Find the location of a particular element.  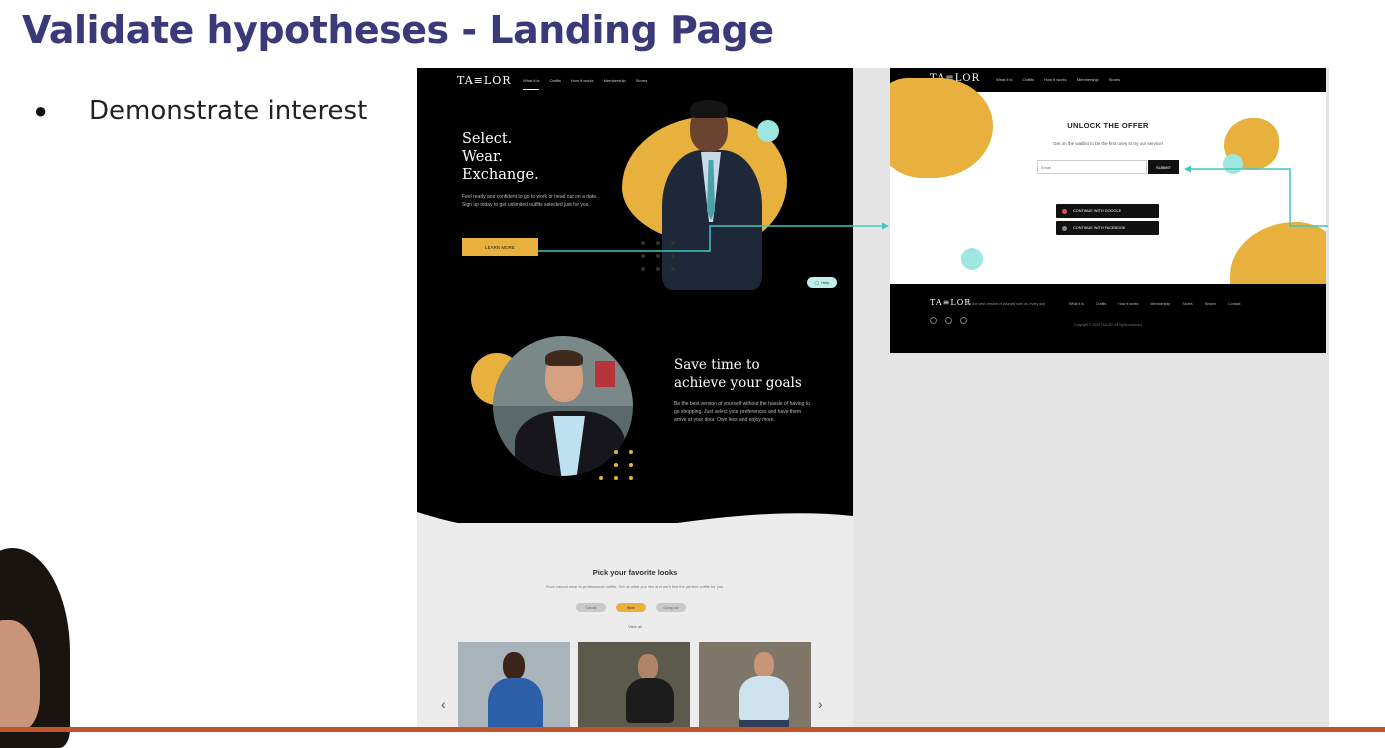

offer-teal-dot-right is located at coordinates (1233, 164).